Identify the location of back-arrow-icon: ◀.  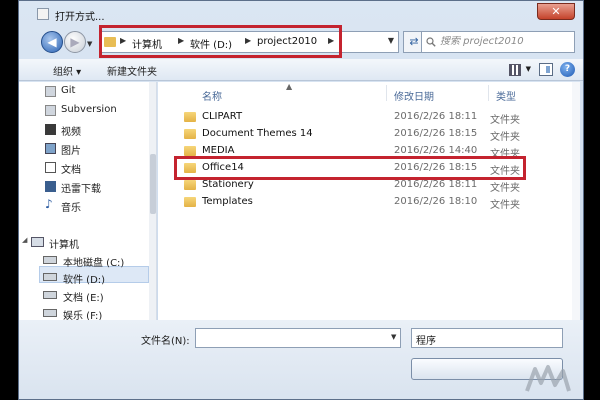
(52, 42).